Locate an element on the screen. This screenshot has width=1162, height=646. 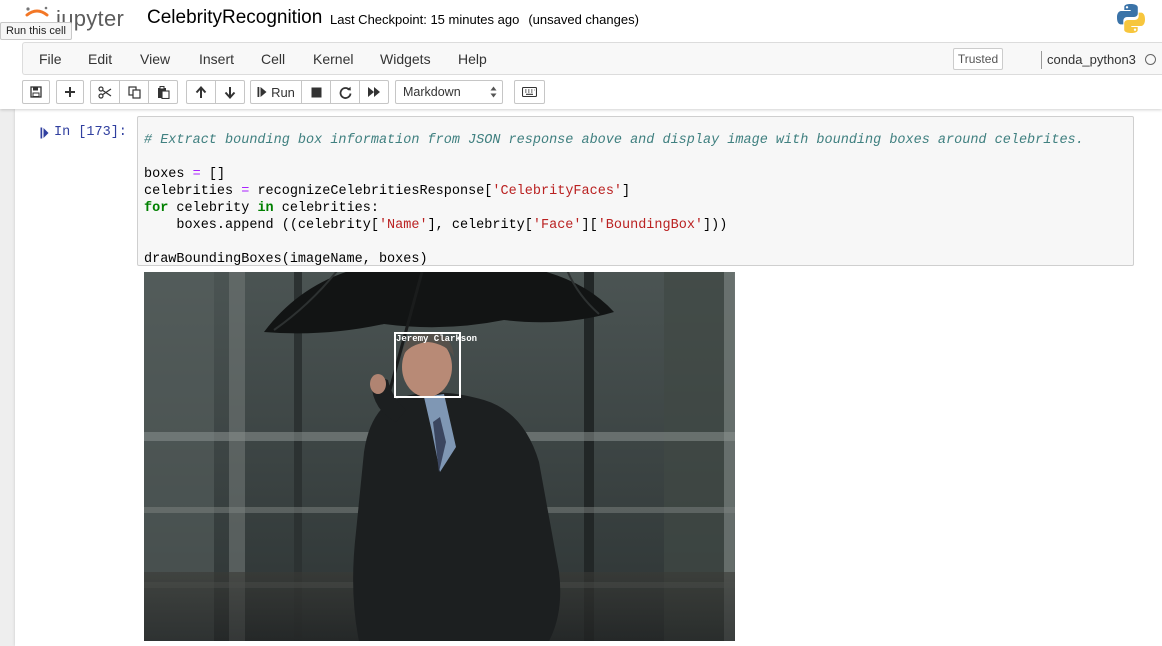
code-token: celebrity is located at coordinates (213, 208).